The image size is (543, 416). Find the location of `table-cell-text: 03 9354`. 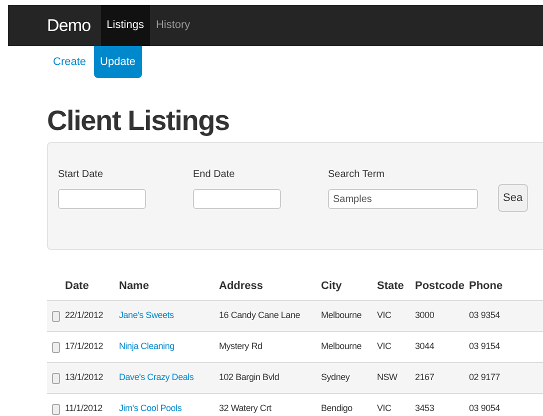

table-cell-text: 03 9354 is located at coordinates (485, 315).